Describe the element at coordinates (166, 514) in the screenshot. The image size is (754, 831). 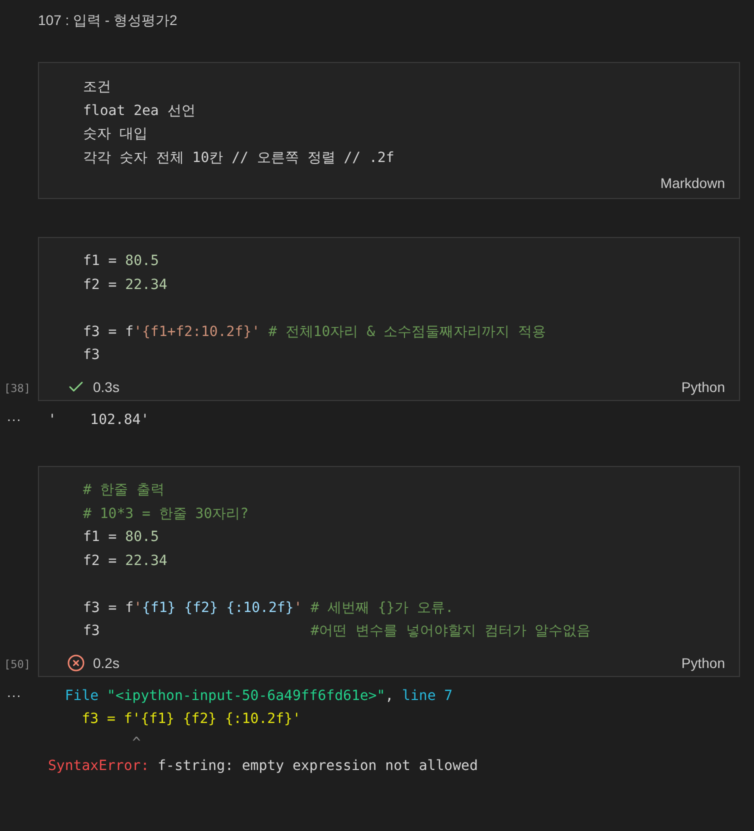
I see `code-line: # 10*3 = 한줄 30자리?` at that location.